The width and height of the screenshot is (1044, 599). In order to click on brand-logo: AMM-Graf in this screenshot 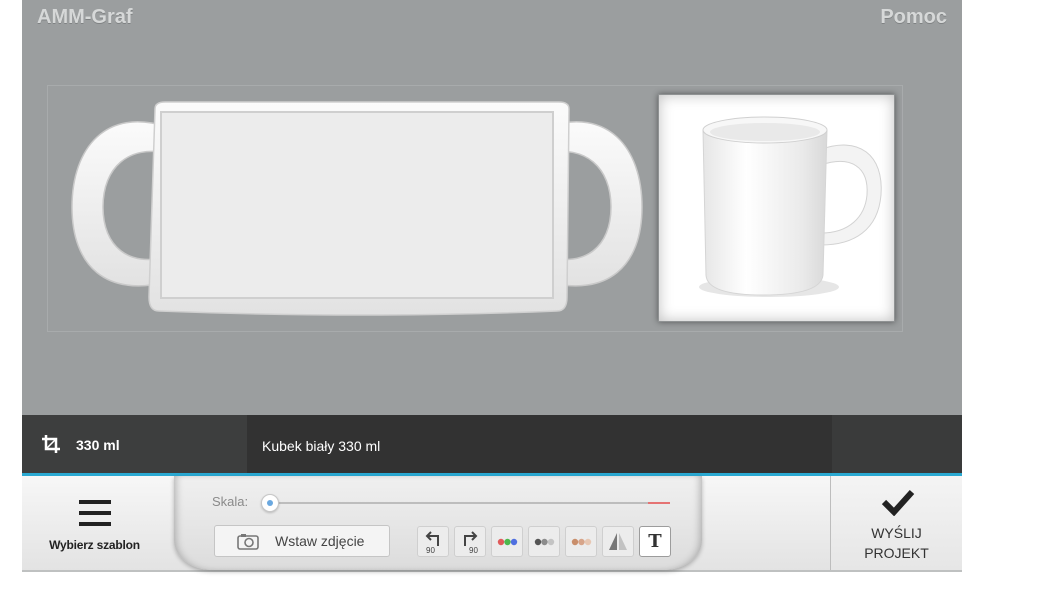, I will do `click(85, 17)`.